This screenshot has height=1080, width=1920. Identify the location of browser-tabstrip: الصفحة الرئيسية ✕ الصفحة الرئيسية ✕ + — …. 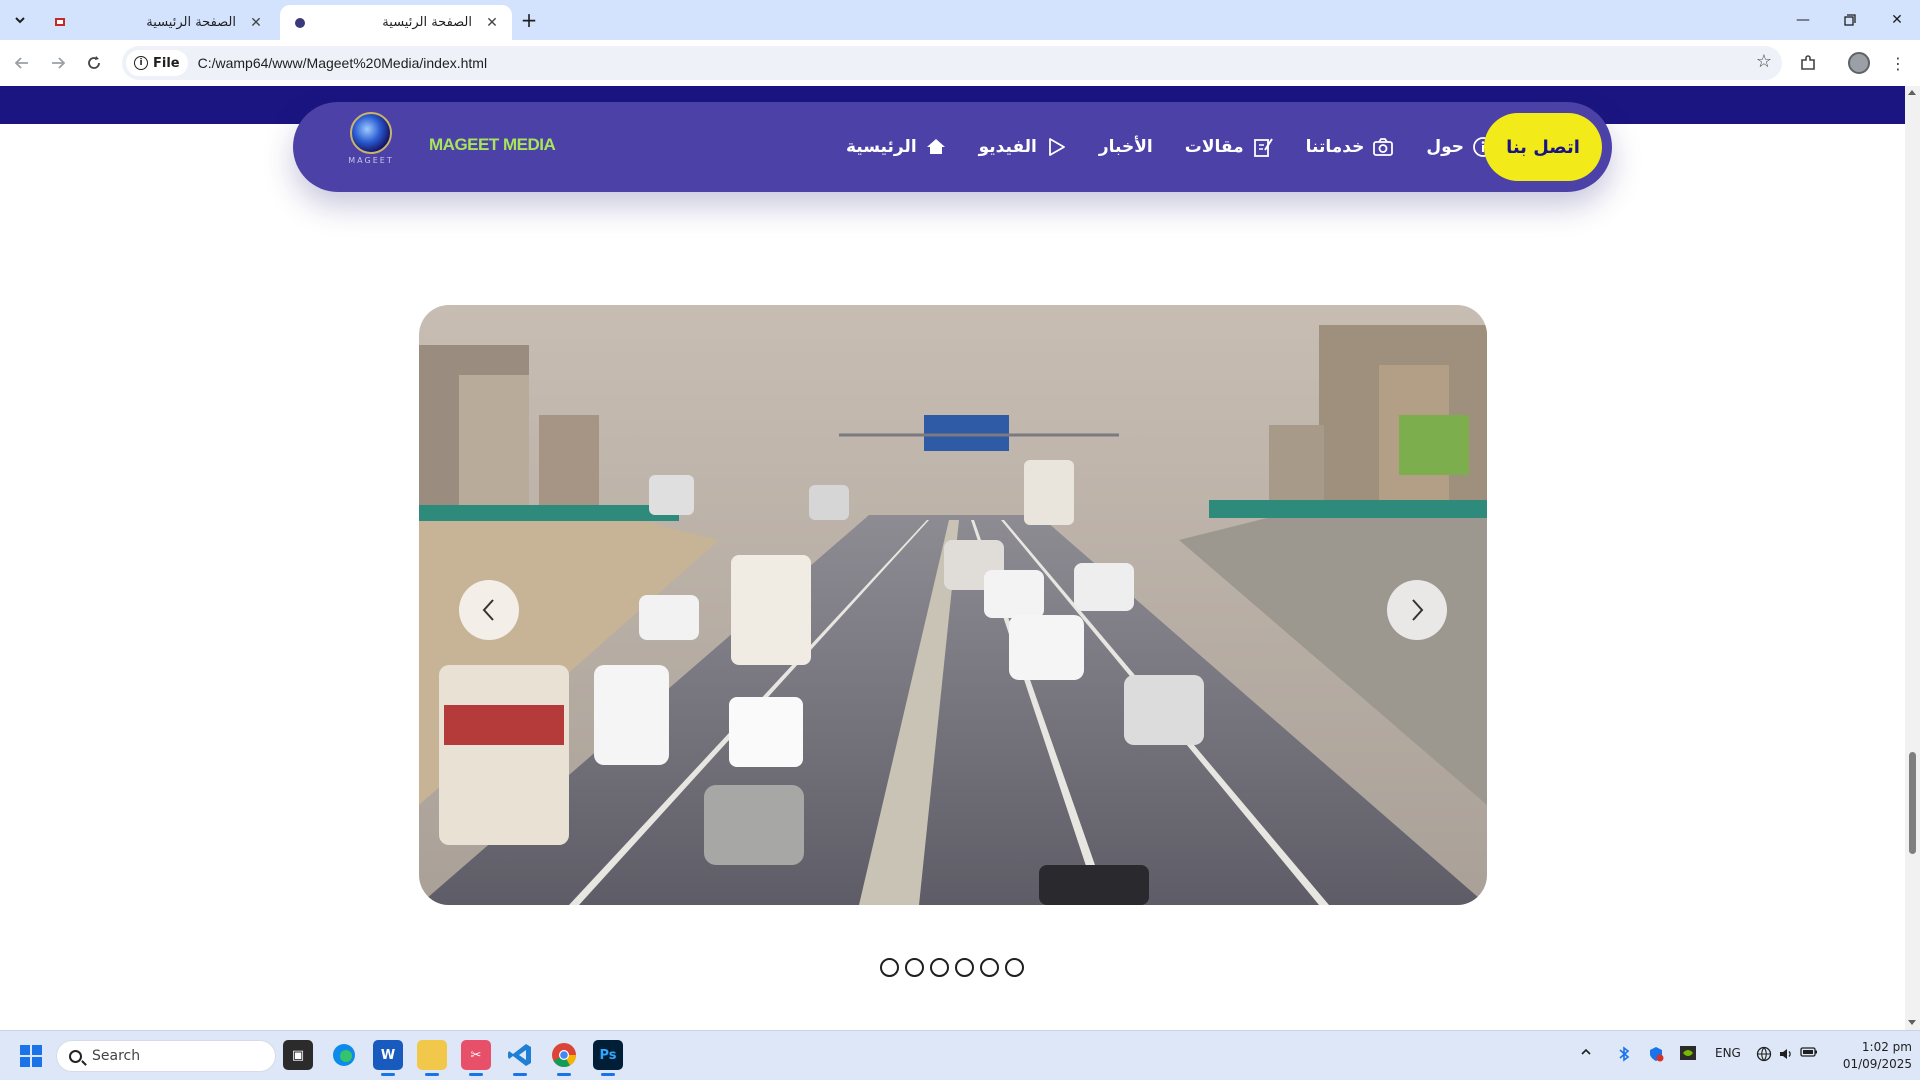
(960, 20).